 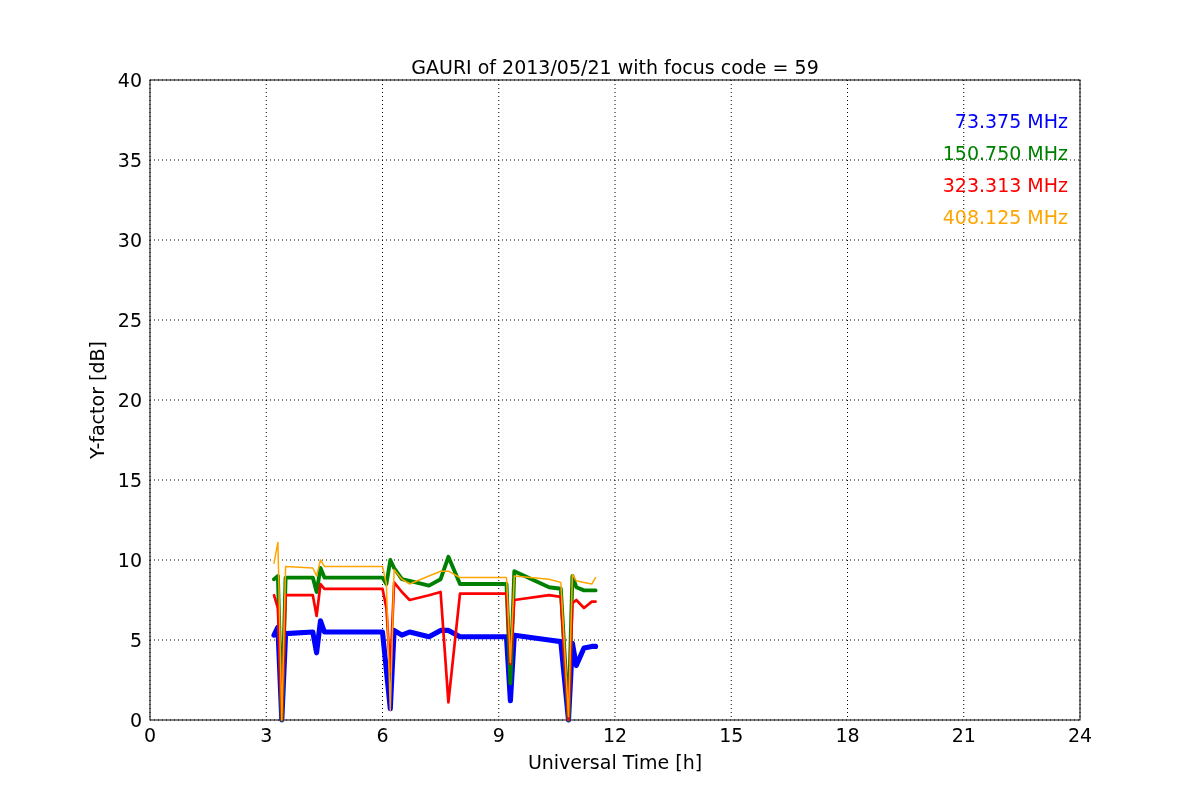 What do you see at coordinates (847, 735) in the screenshot?
I see `x-tick-label: 18` at bounding box center [847, 735].